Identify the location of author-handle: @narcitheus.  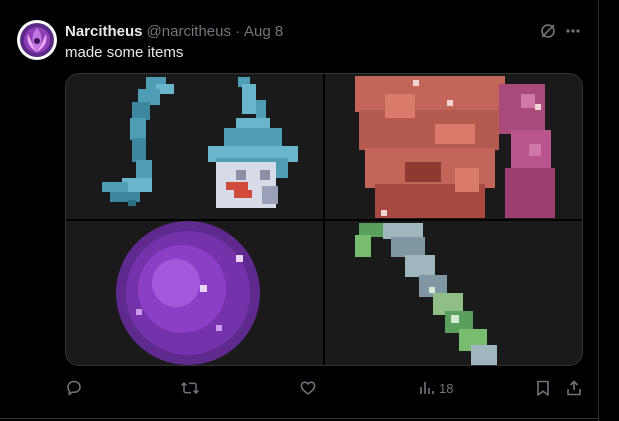
(189, 31).